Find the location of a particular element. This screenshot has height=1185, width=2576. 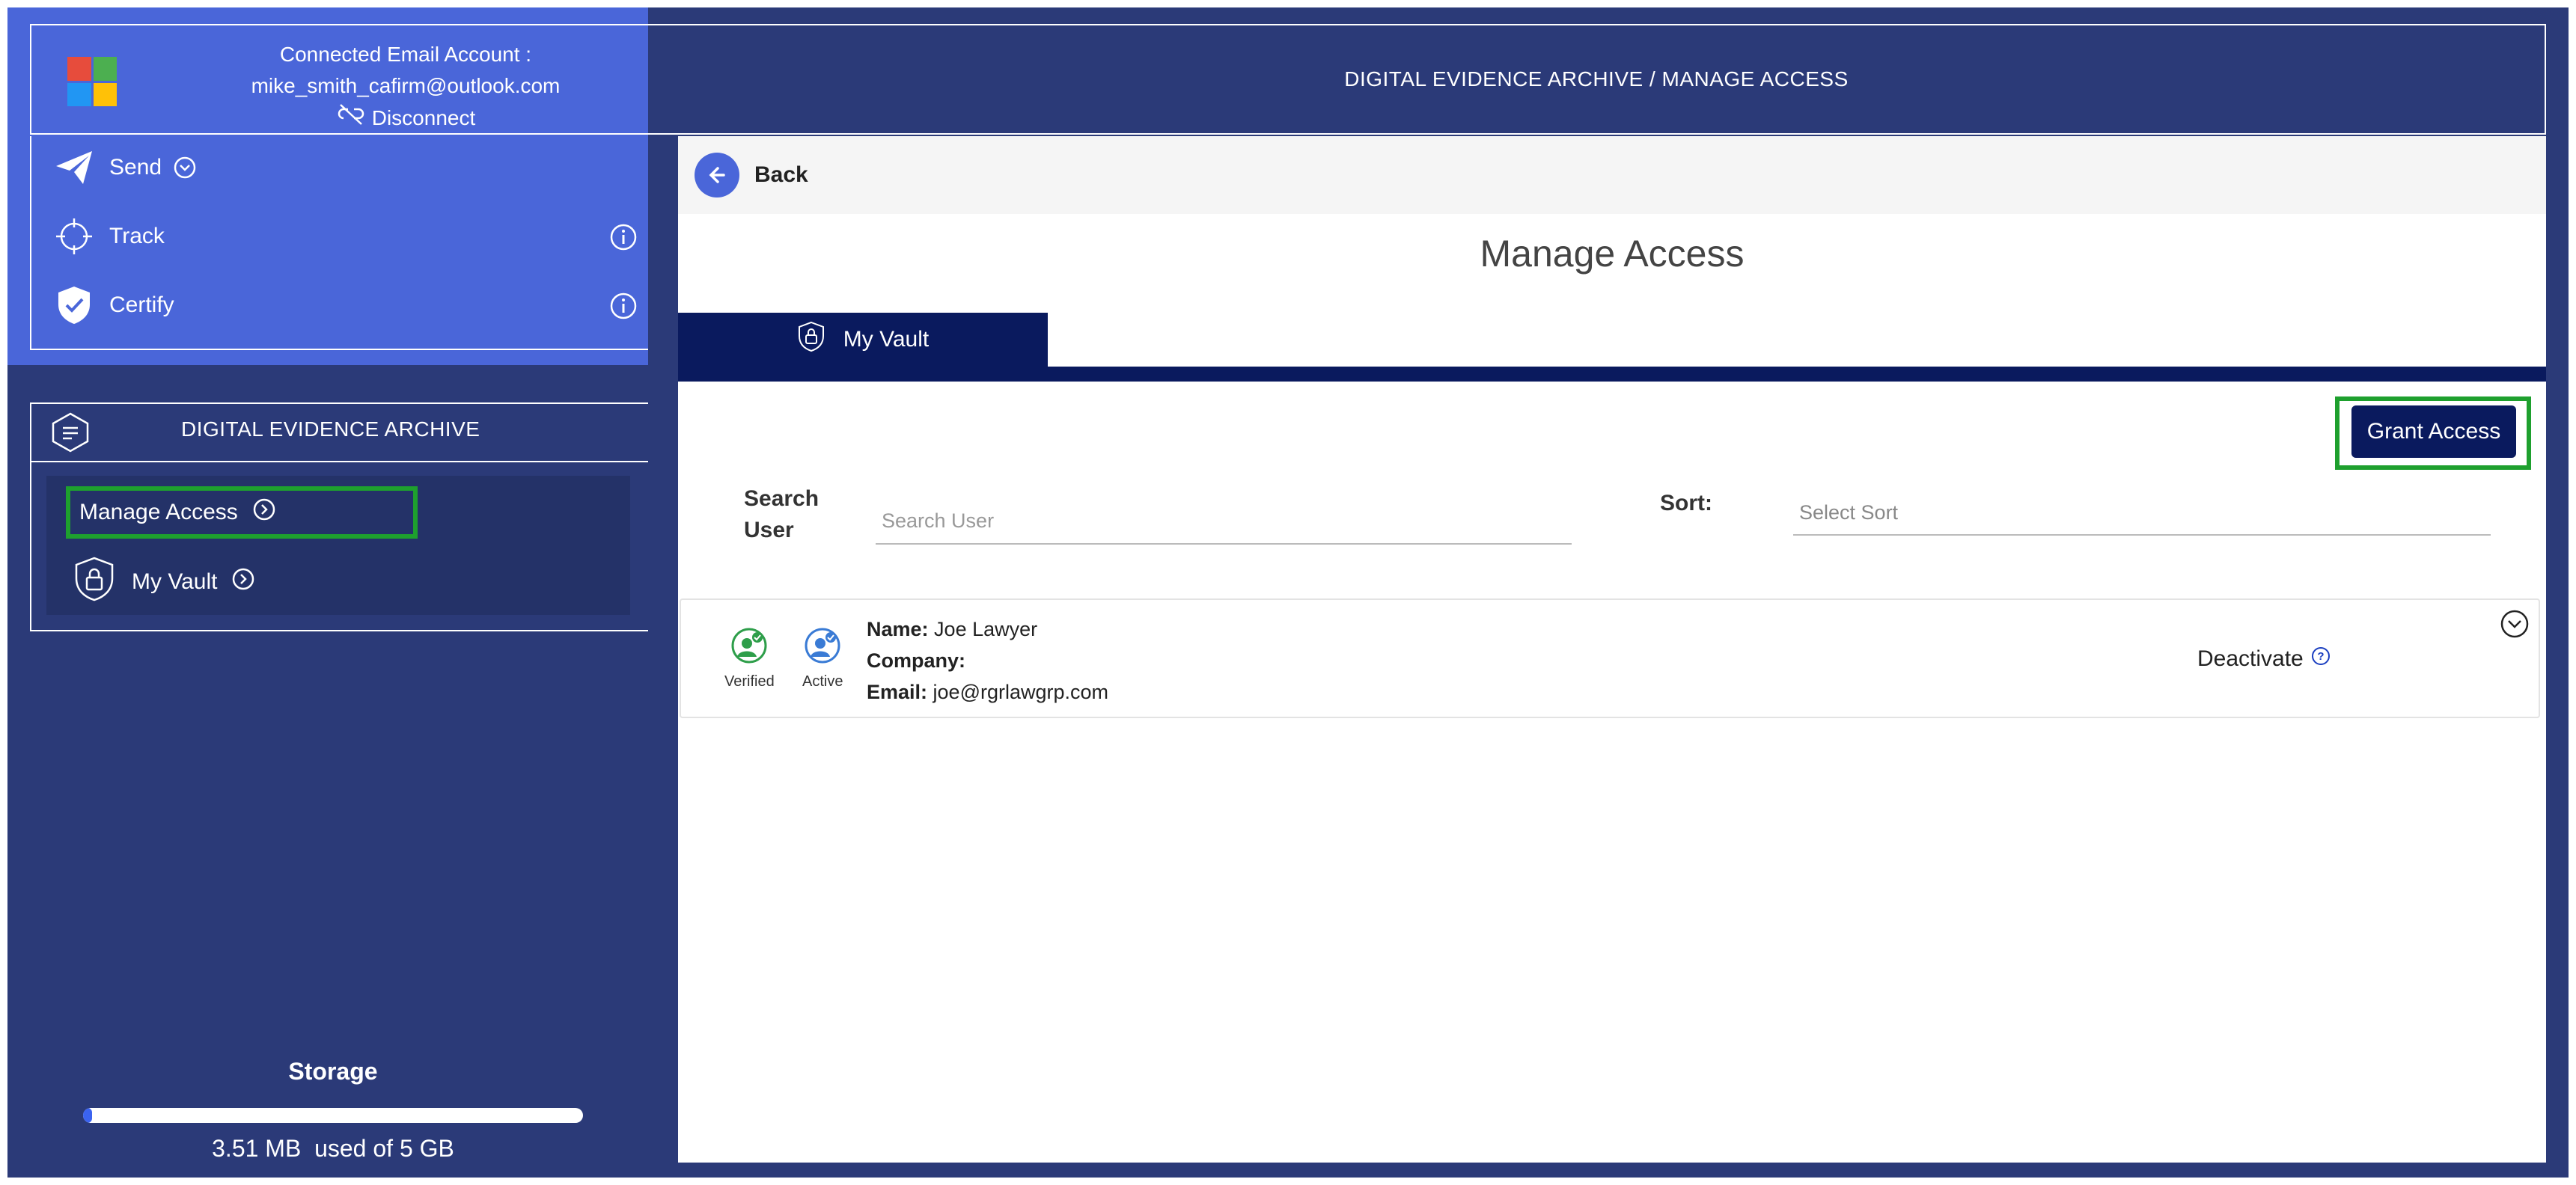

disconnect-label: Disconnect is located at coordinates (423, 117).